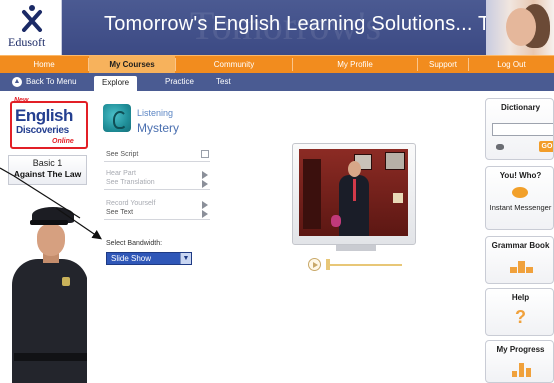 The width and height of the screenshot is (554, 383). I want to click on nav-support: Support, so click(443, 64).